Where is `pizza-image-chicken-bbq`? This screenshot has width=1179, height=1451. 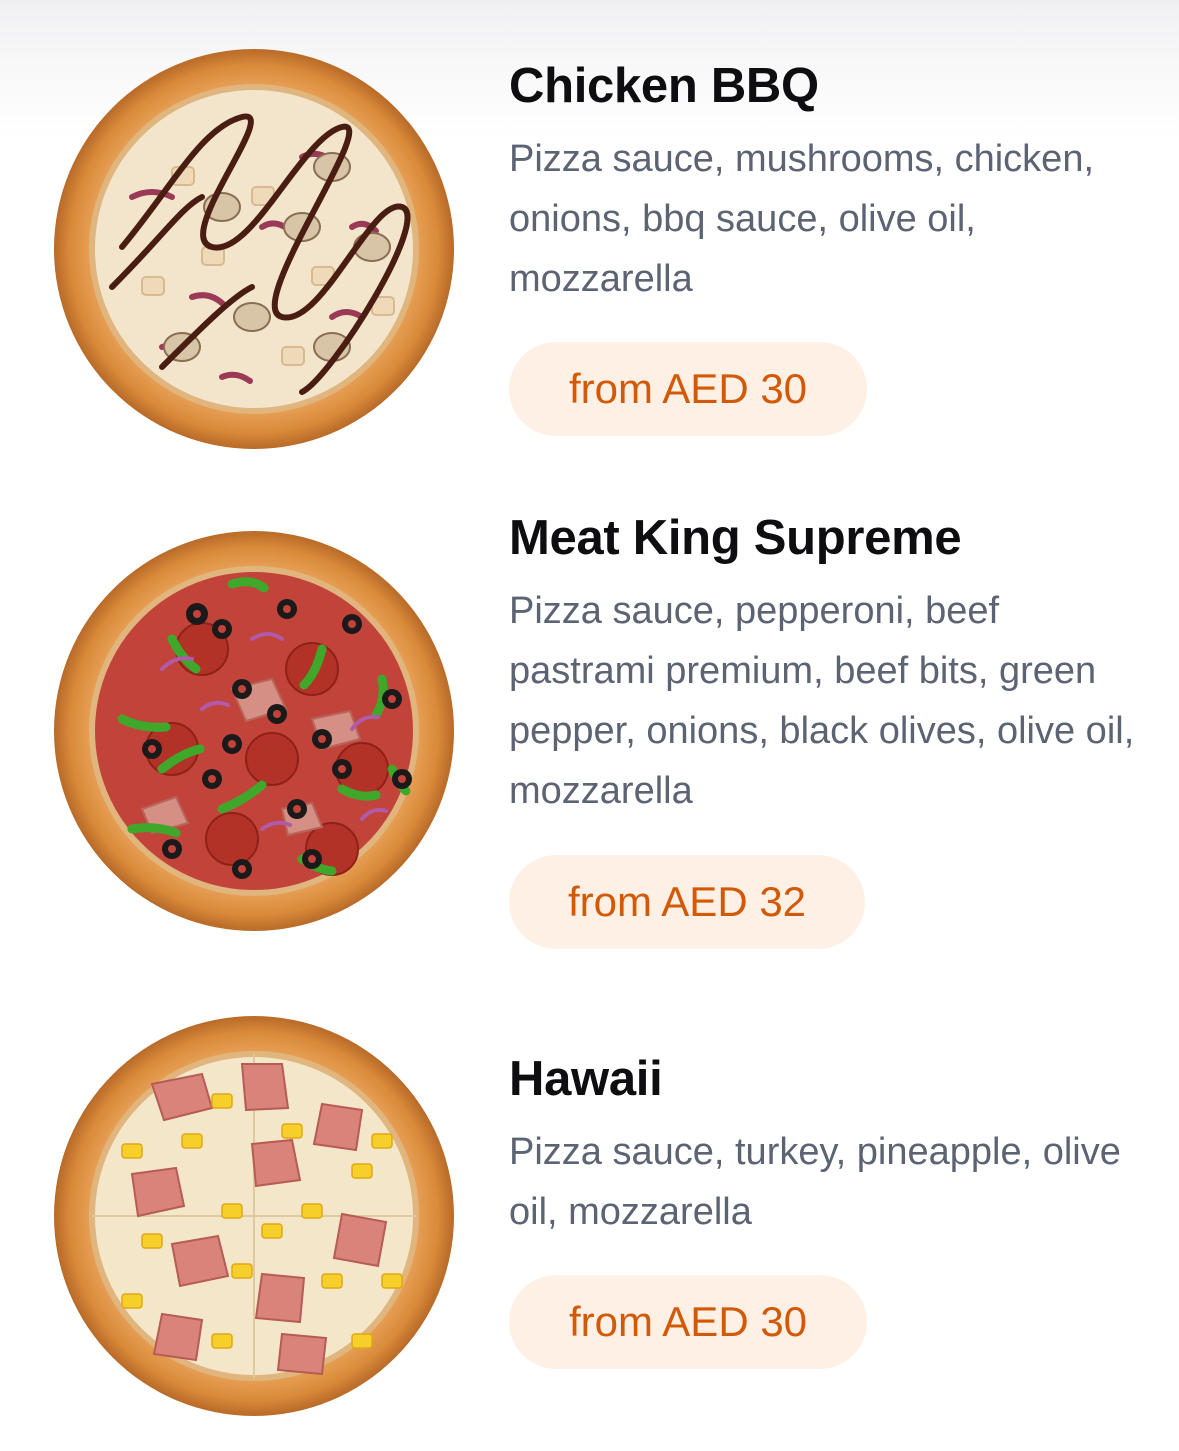
pizza-image-chicken-bbq is located at coordinates (254, 249).